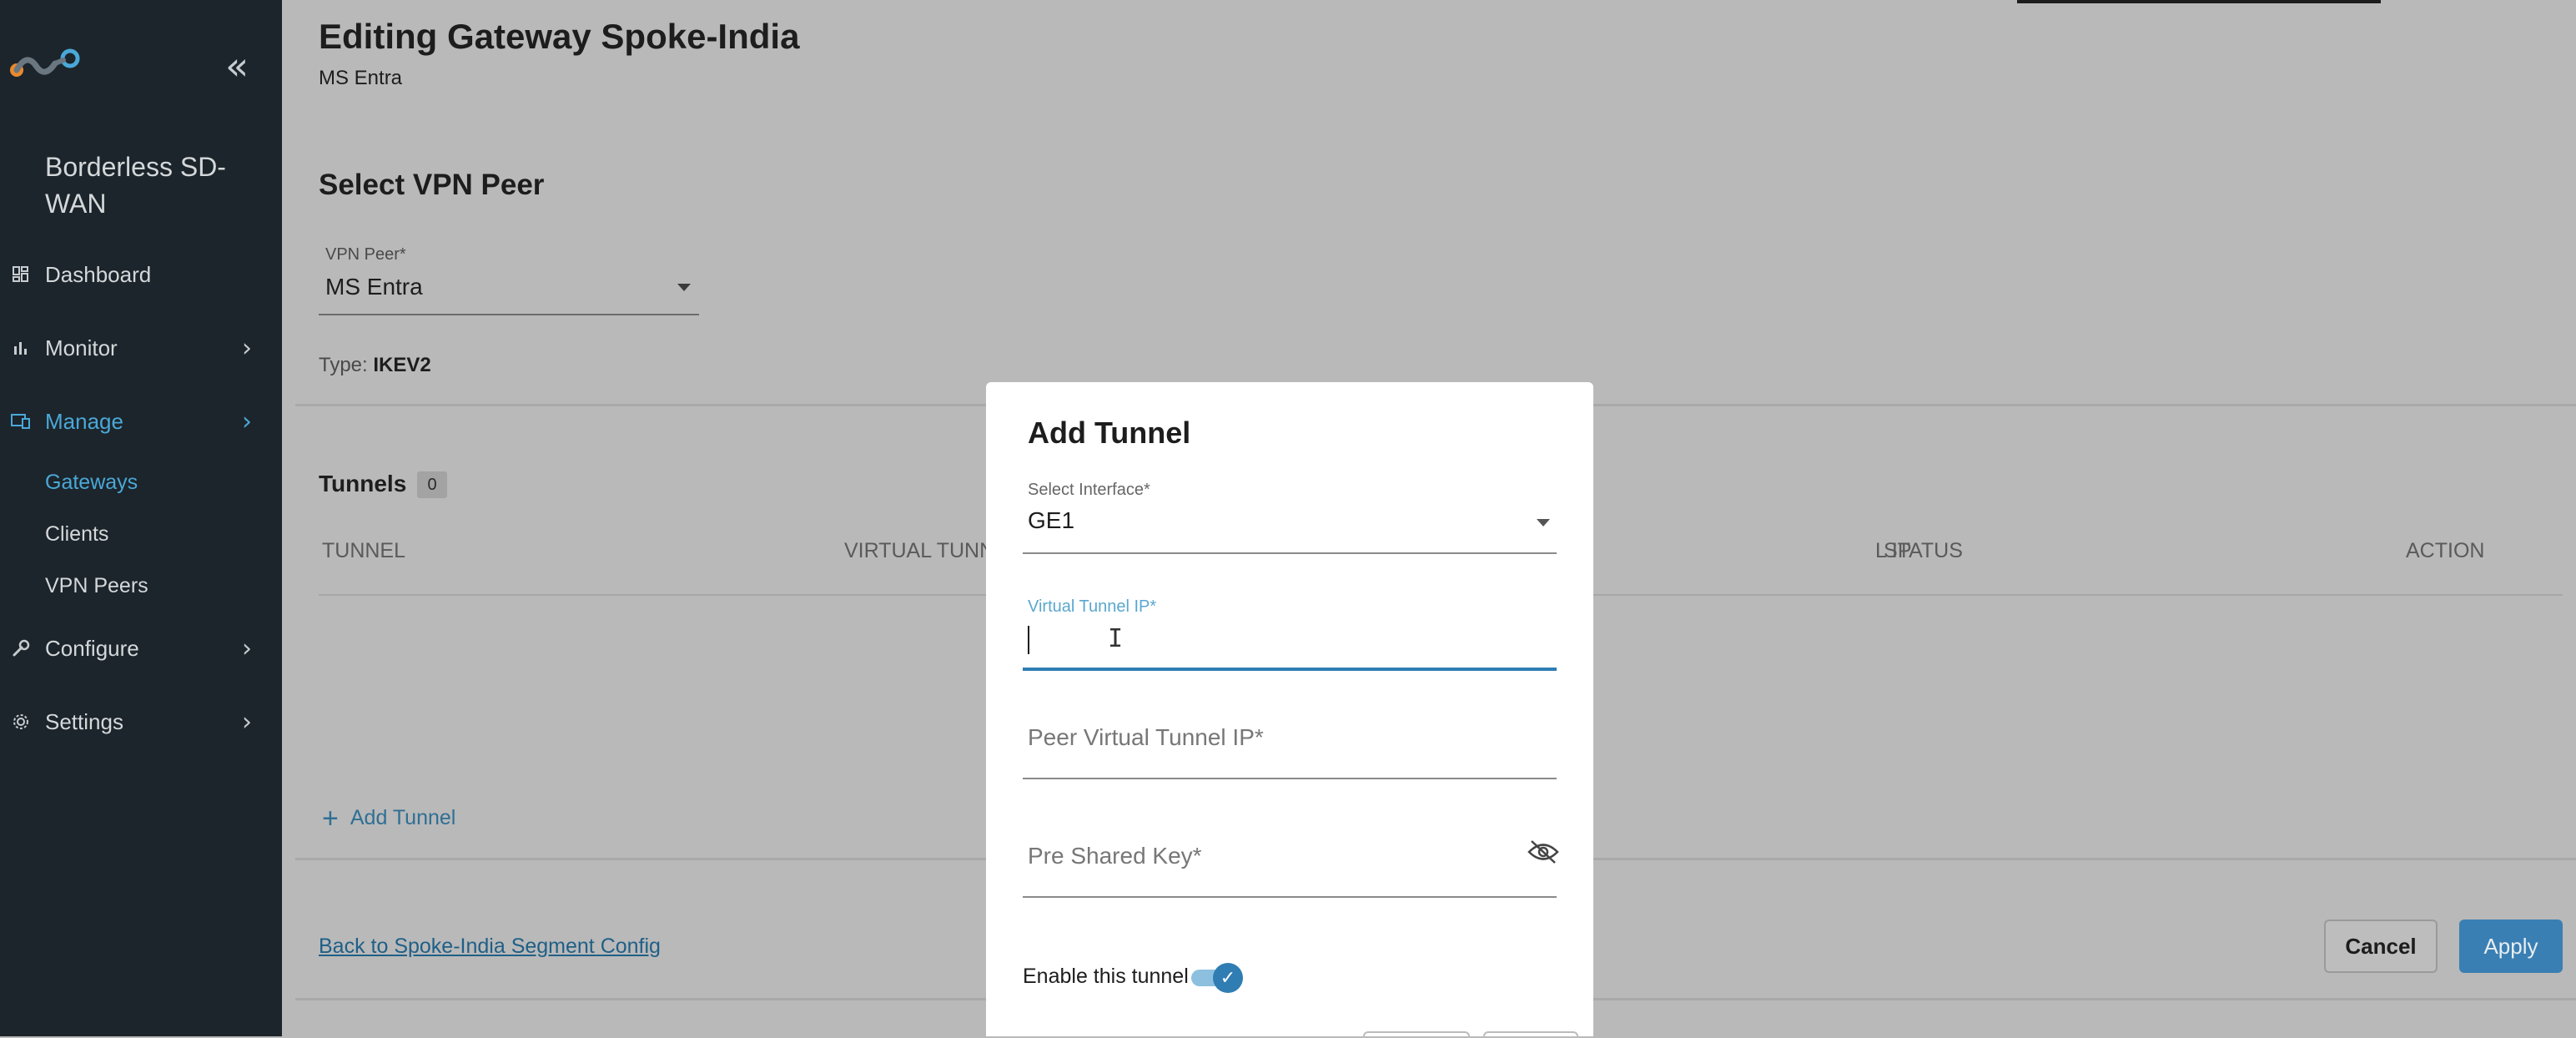 The height and width of the screenshot is (1038, 2576). I want to click on gear-icon, so click(21, 722).